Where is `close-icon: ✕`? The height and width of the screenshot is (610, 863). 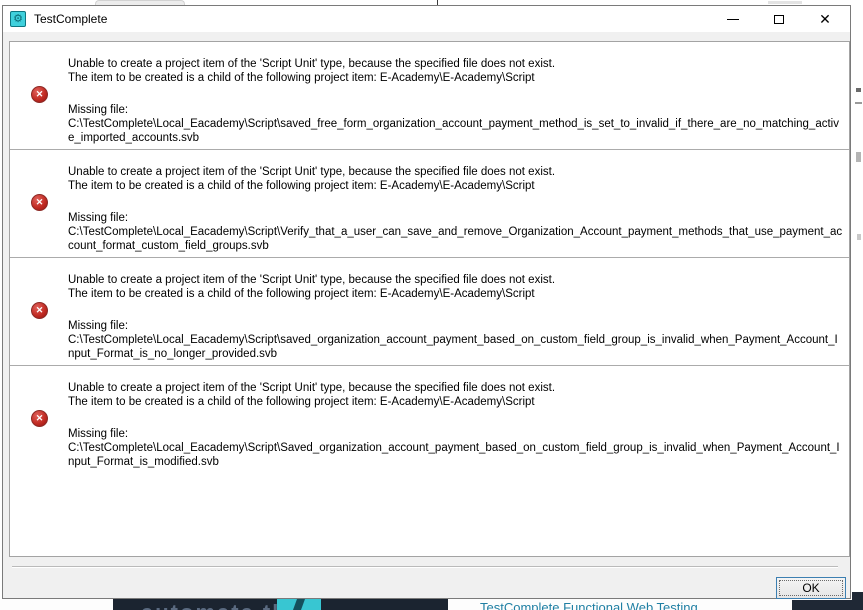
close-icon: ✕ is located at coordinates (825, 19).